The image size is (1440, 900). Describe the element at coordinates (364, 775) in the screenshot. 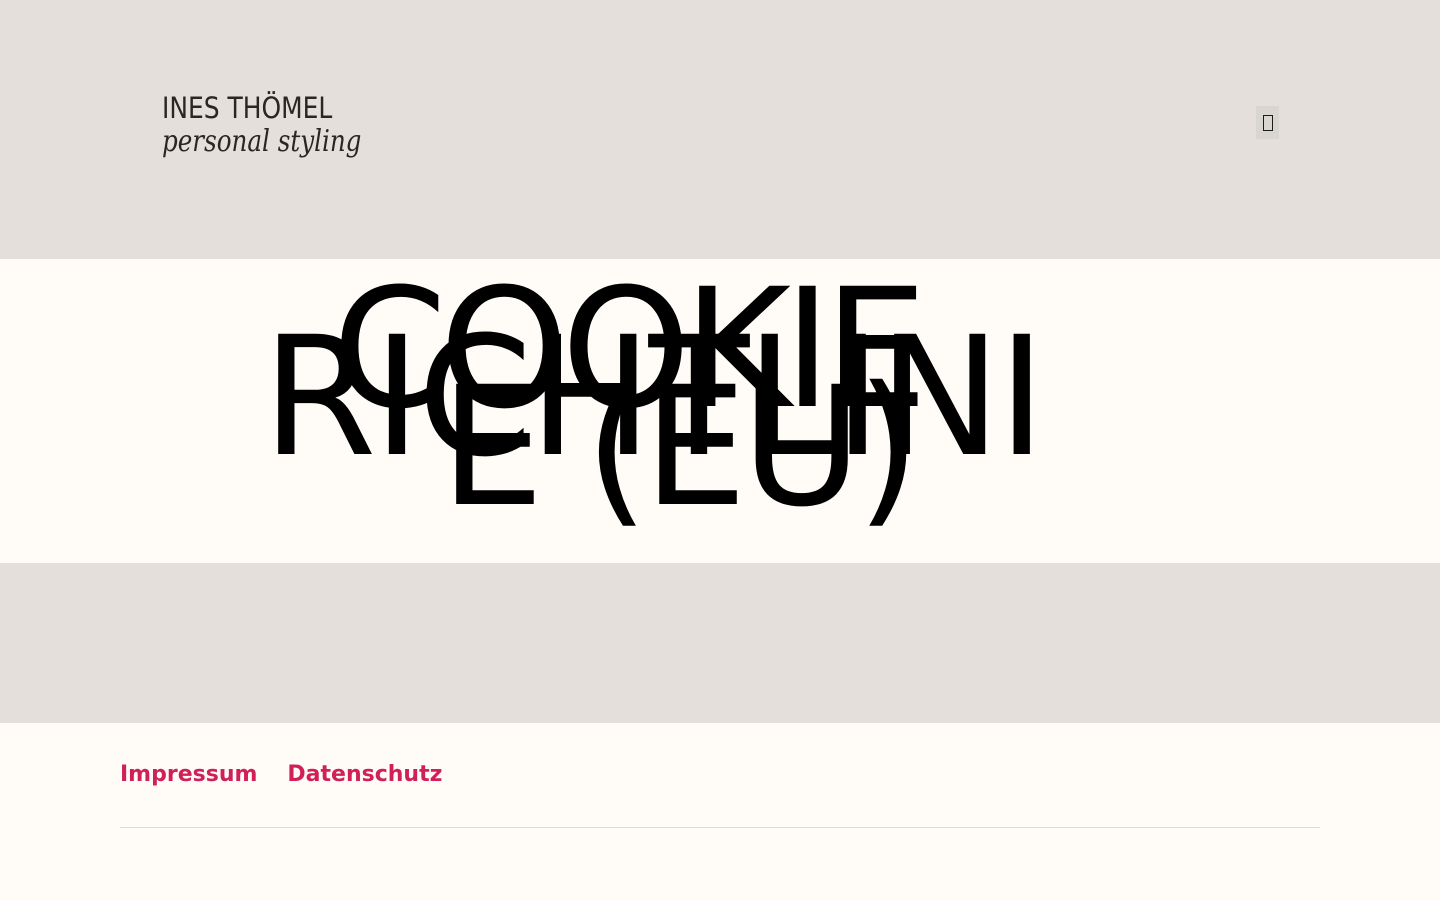

I see `footer-link-datenschutz: Datenschutz` at that location.